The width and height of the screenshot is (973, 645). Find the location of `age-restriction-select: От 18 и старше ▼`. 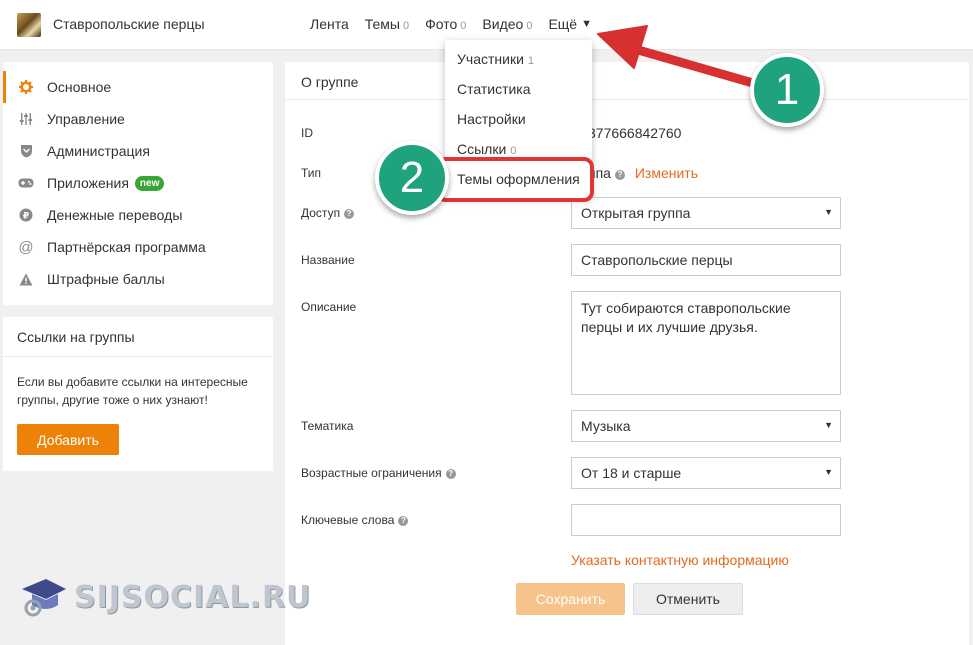

age-restriction-select: От 18 и старше ▼ is located at coordinates (706, 473).